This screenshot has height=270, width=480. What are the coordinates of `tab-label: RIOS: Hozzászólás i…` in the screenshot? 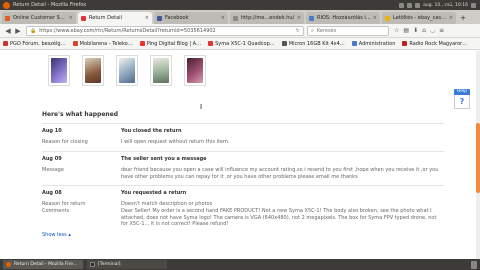 It's located at (344, 18).